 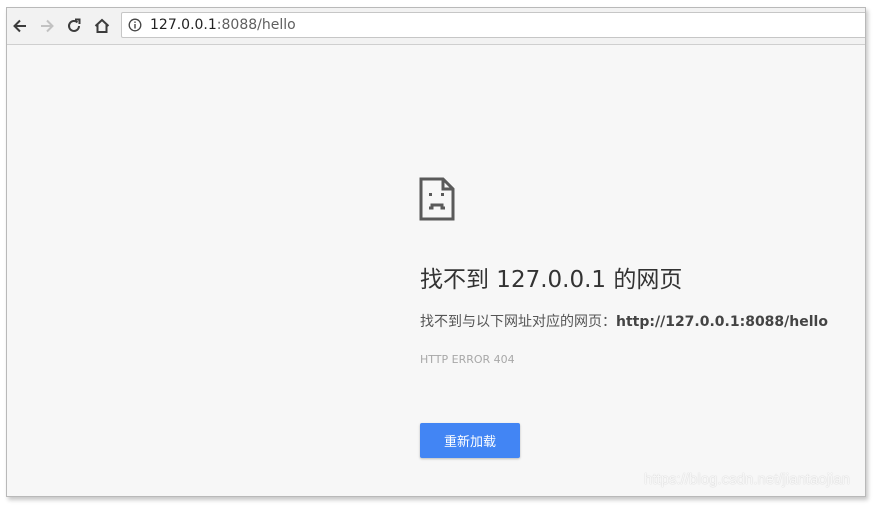 I want to click on browser-toolbar: 127.0.0.1:8088/hello, so click(x=436, y=26).